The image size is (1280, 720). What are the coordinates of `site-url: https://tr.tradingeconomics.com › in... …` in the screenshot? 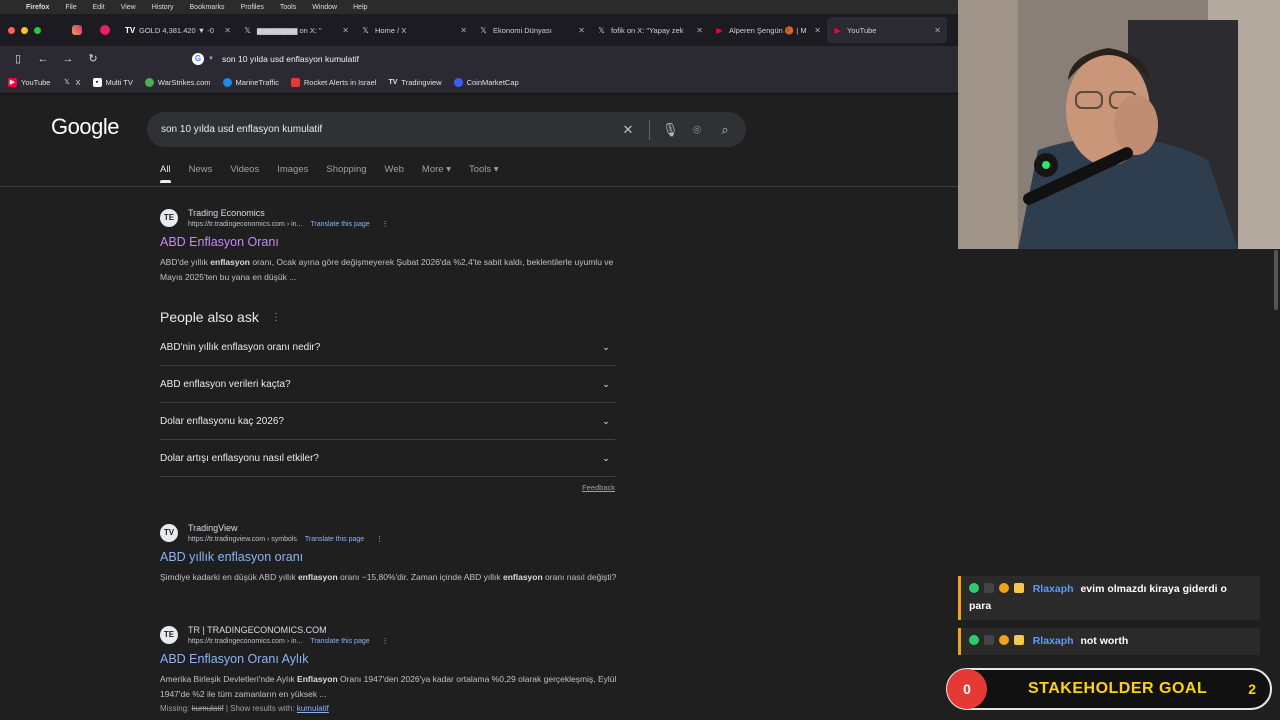 It's located at (288, 641).